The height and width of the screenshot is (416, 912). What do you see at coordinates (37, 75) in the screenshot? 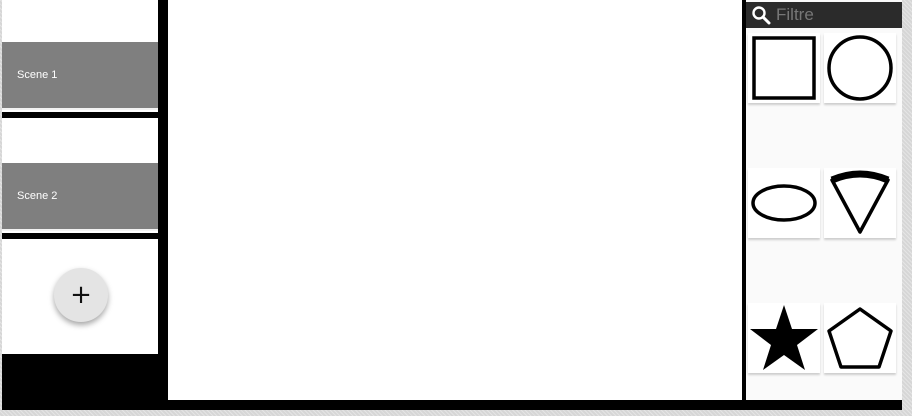
I see `scene-item-label: Scene 1` at bounding box center [37, 75].